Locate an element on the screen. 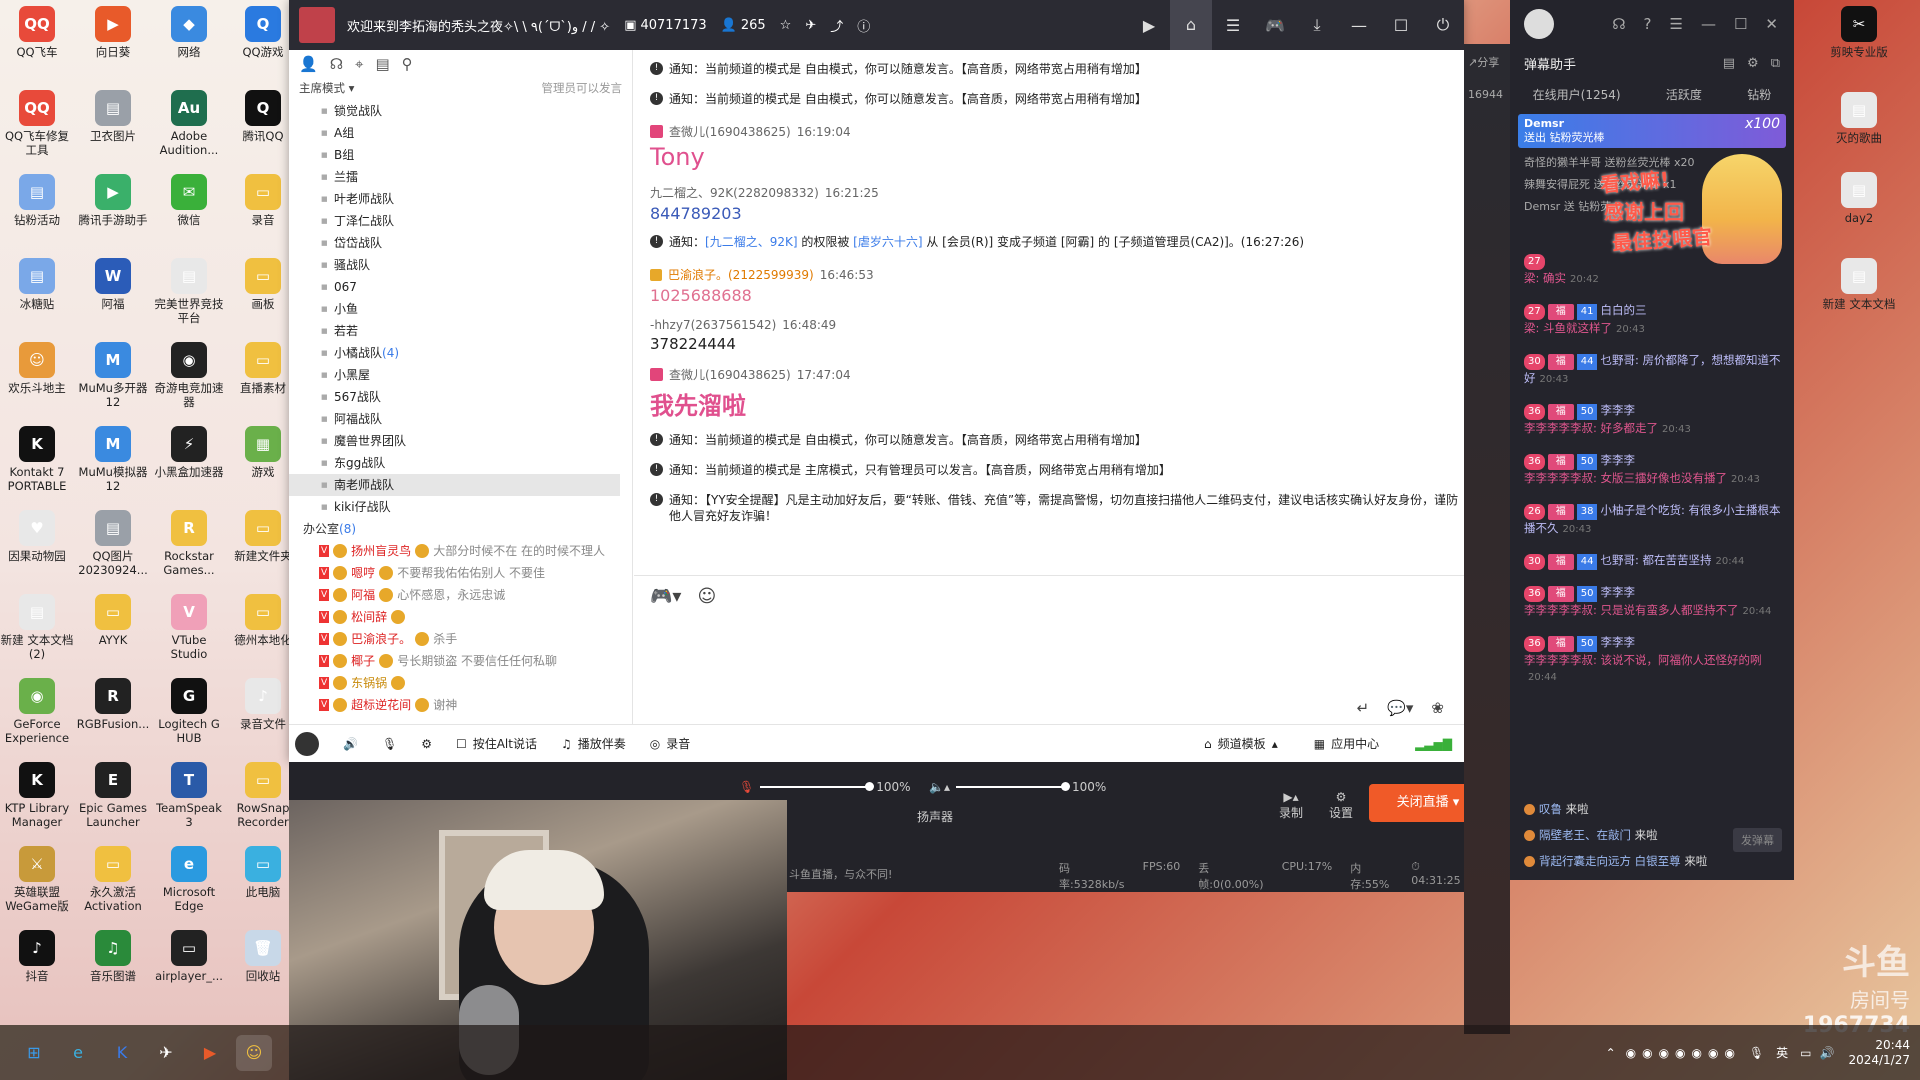 This screenshot has height=1080, width=1920. danmu-tab: 钻粉 is located at coordinates (1759, 94).